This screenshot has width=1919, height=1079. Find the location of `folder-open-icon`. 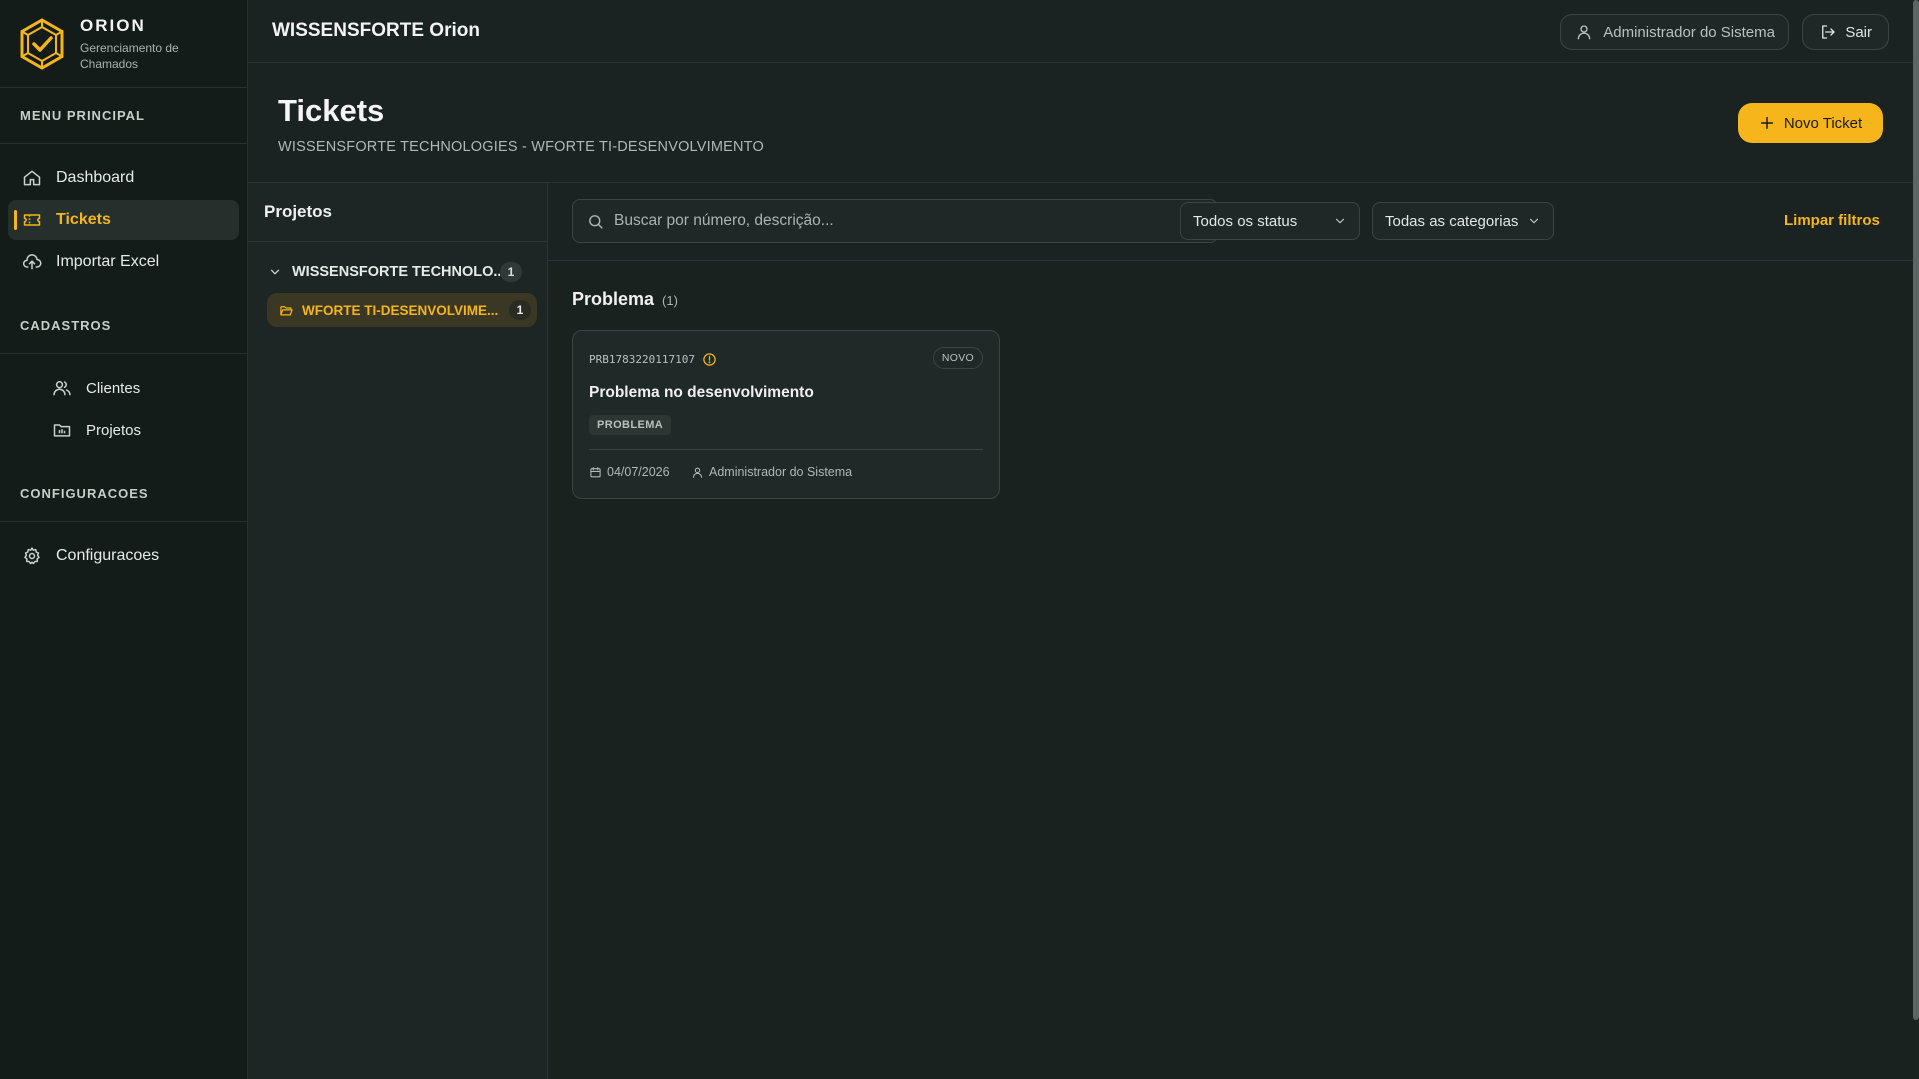

folder-open-icon is located at coordinates (286, 310).